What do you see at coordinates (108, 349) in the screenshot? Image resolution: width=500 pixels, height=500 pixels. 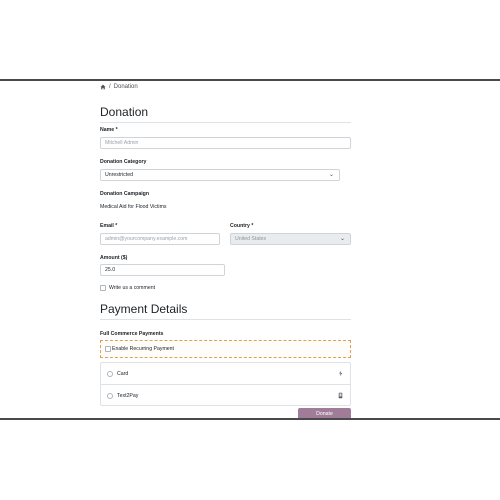 I see `recurring-checkbox` at bounding box center [108, 349].